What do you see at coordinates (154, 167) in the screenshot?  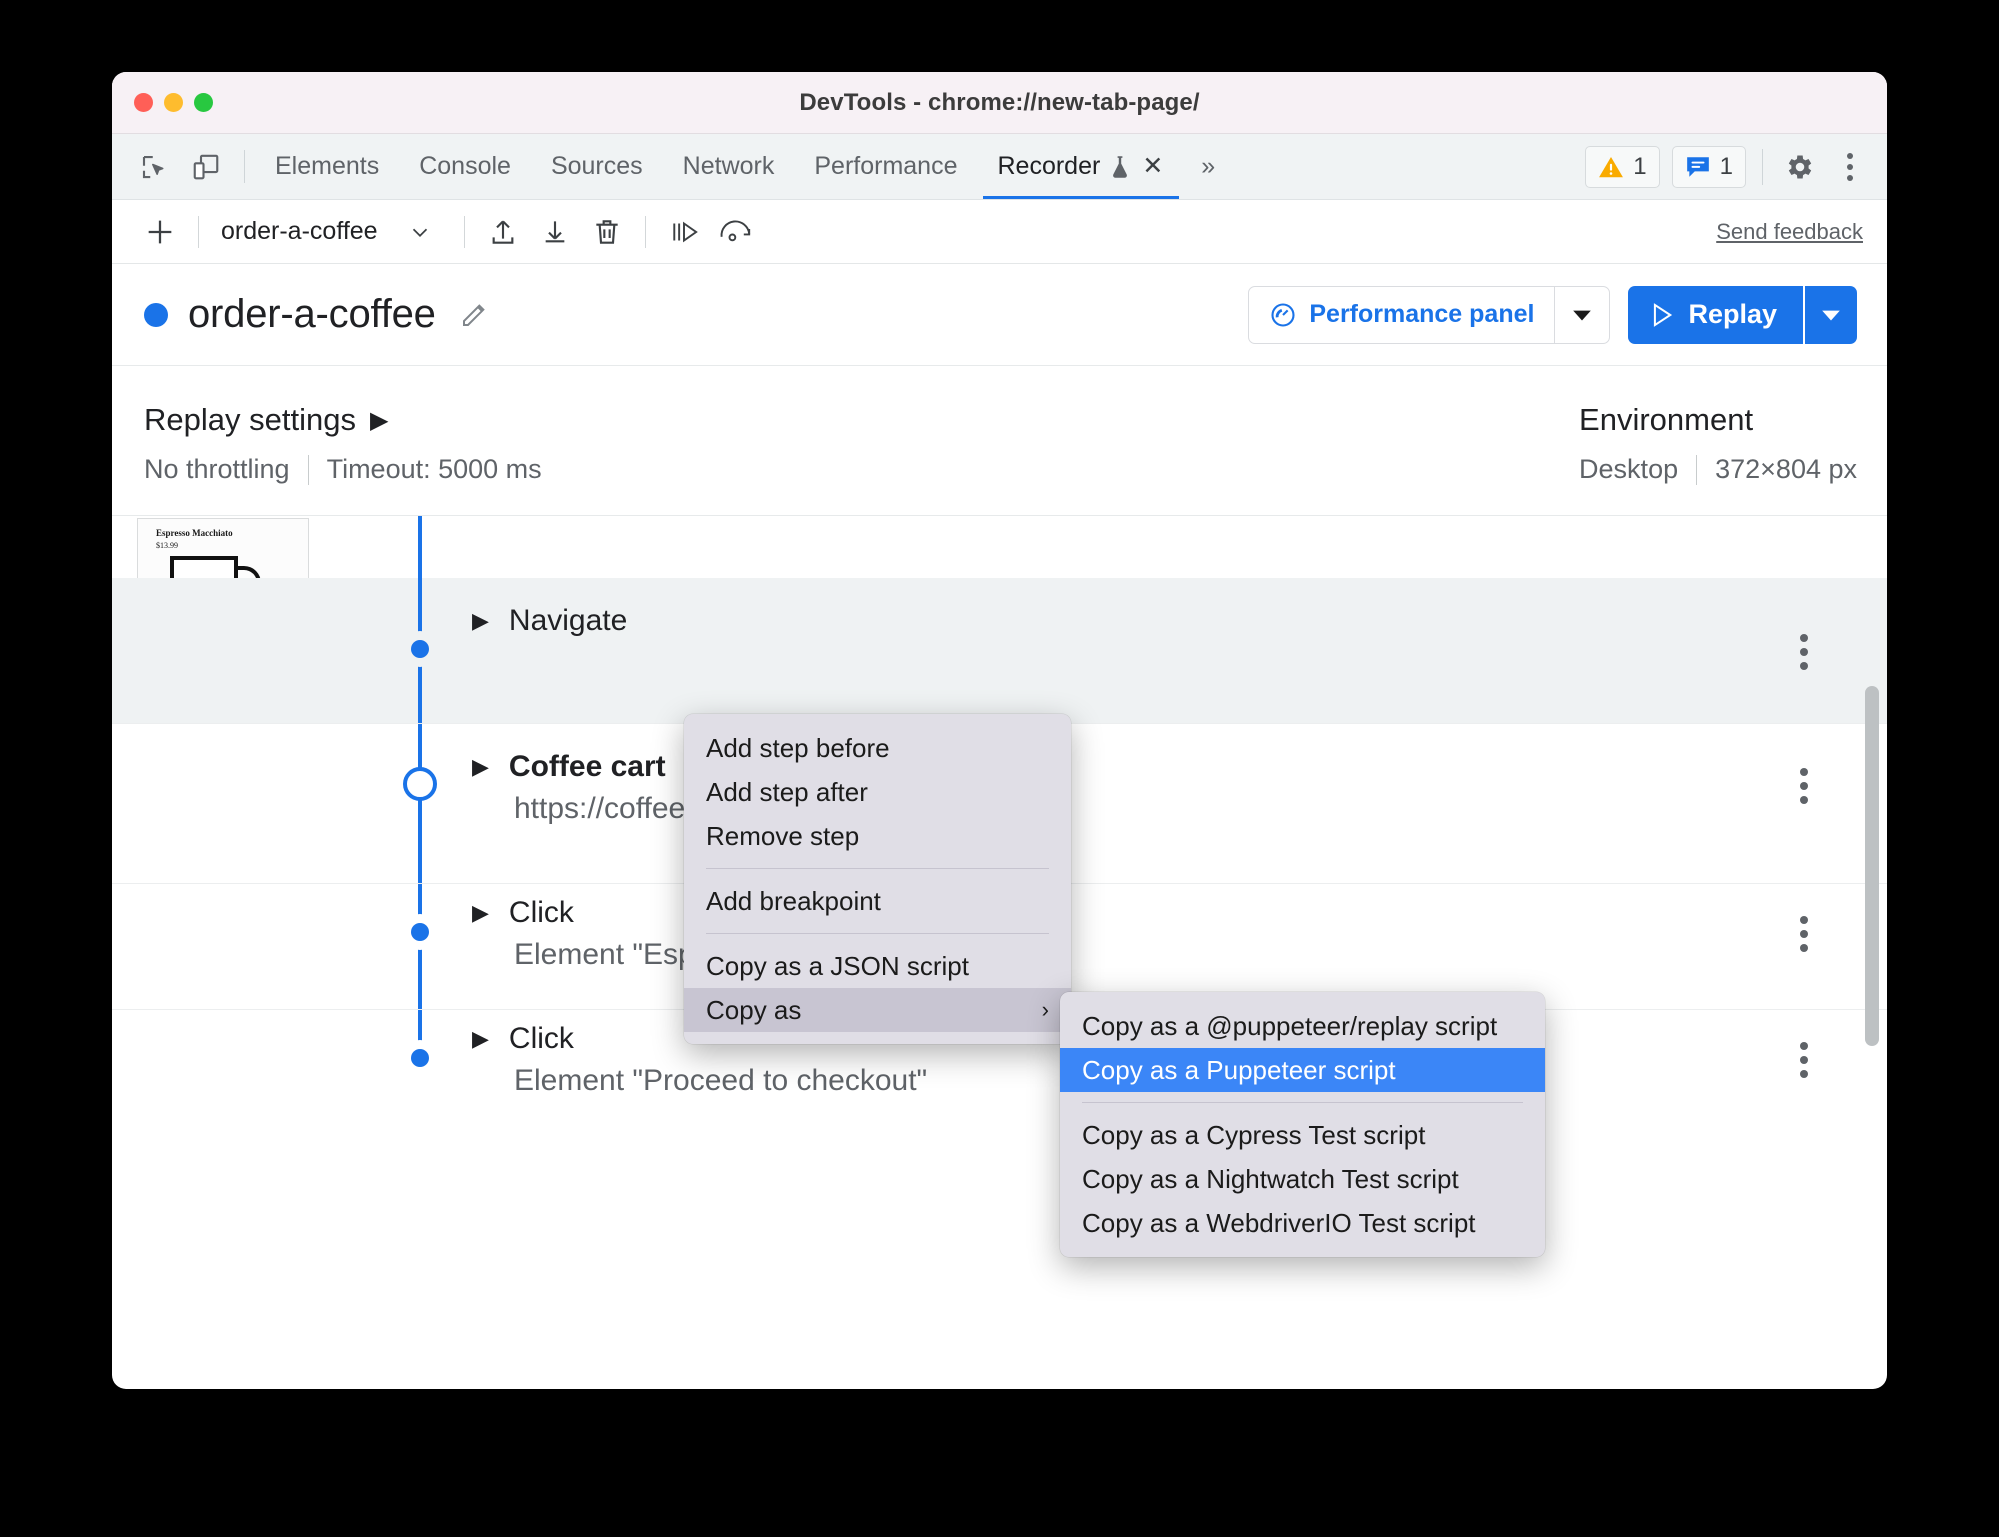 I see `inspect-element-icon` at bounding box center [154, 167].